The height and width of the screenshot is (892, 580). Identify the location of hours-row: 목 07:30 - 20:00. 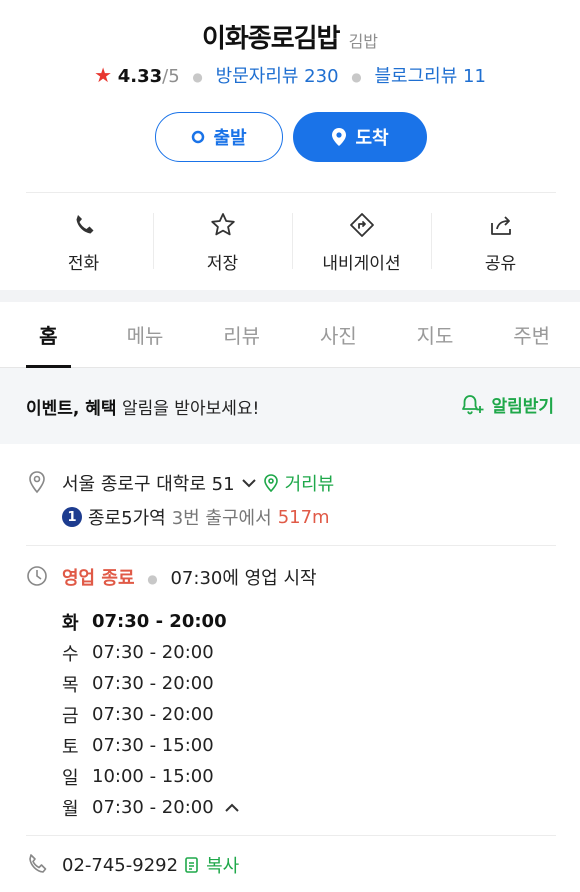
(151, 683).